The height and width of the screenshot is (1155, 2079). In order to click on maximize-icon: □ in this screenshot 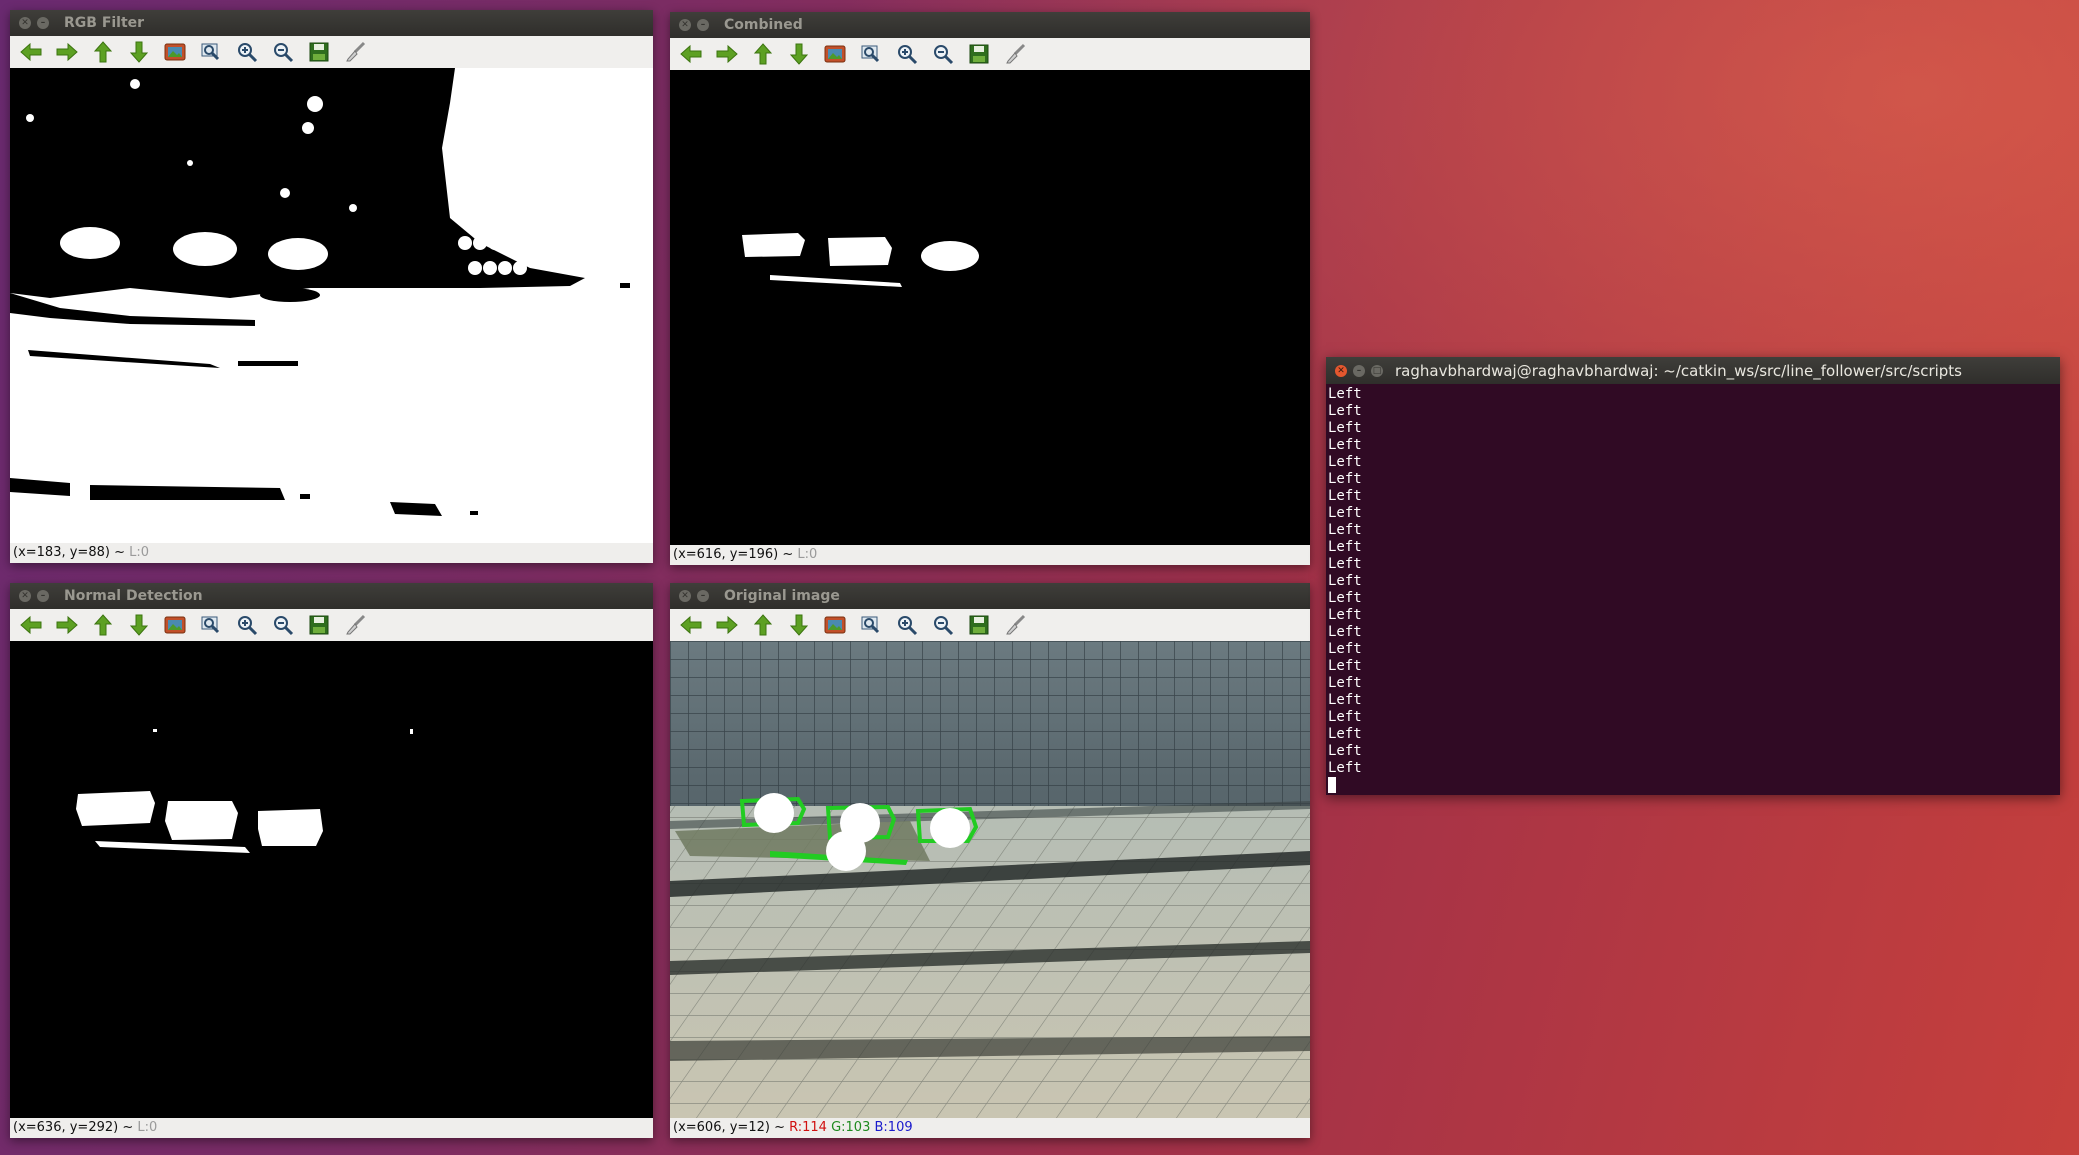, I will do `click(1377, 370)`.